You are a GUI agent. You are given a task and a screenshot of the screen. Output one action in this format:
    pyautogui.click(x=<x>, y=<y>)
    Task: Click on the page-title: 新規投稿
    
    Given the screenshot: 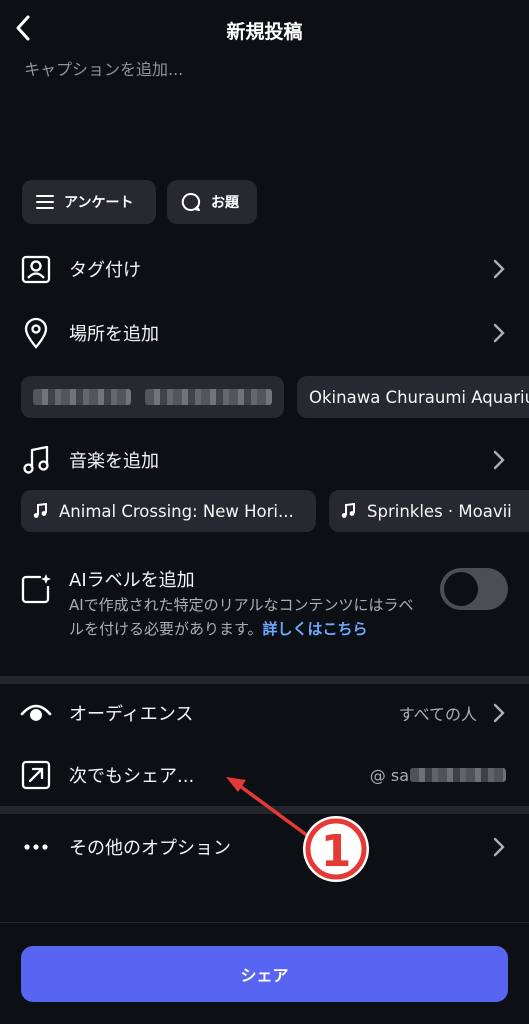 What is the action you would take?
    pyautogui.click(x=264, y=32)
    